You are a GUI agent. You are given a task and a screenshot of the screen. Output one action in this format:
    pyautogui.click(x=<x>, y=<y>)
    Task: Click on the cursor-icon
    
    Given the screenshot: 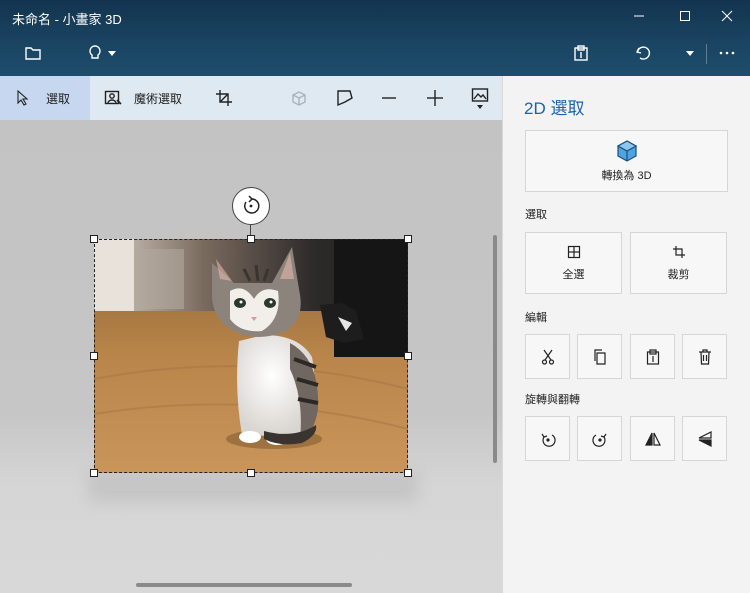 What is the action you would take?
    pyautogui.click(x=23, y=98)
    